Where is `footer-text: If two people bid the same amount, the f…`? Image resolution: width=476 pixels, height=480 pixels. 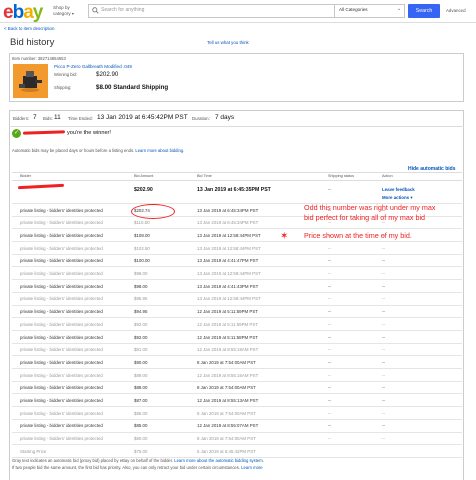 footer-text: If two people bid the same amount, the f… is located at coordinates (126, 467).